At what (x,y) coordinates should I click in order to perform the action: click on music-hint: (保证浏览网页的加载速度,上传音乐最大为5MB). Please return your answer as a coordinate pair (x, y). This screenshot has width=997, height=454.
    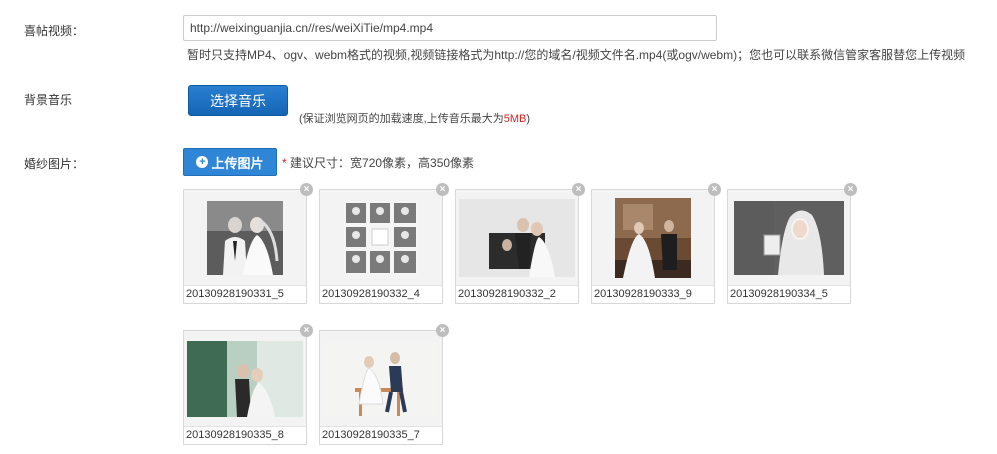
    Looking at the image, I should click on (414, 118).